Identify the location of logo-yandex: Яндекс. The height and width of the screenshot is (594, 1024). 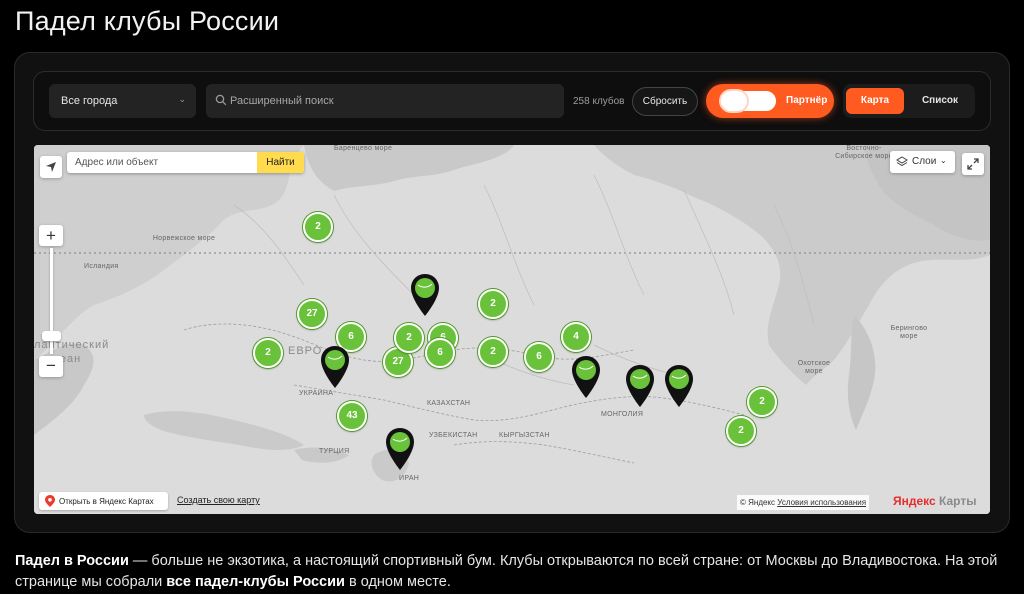
(914, 501).